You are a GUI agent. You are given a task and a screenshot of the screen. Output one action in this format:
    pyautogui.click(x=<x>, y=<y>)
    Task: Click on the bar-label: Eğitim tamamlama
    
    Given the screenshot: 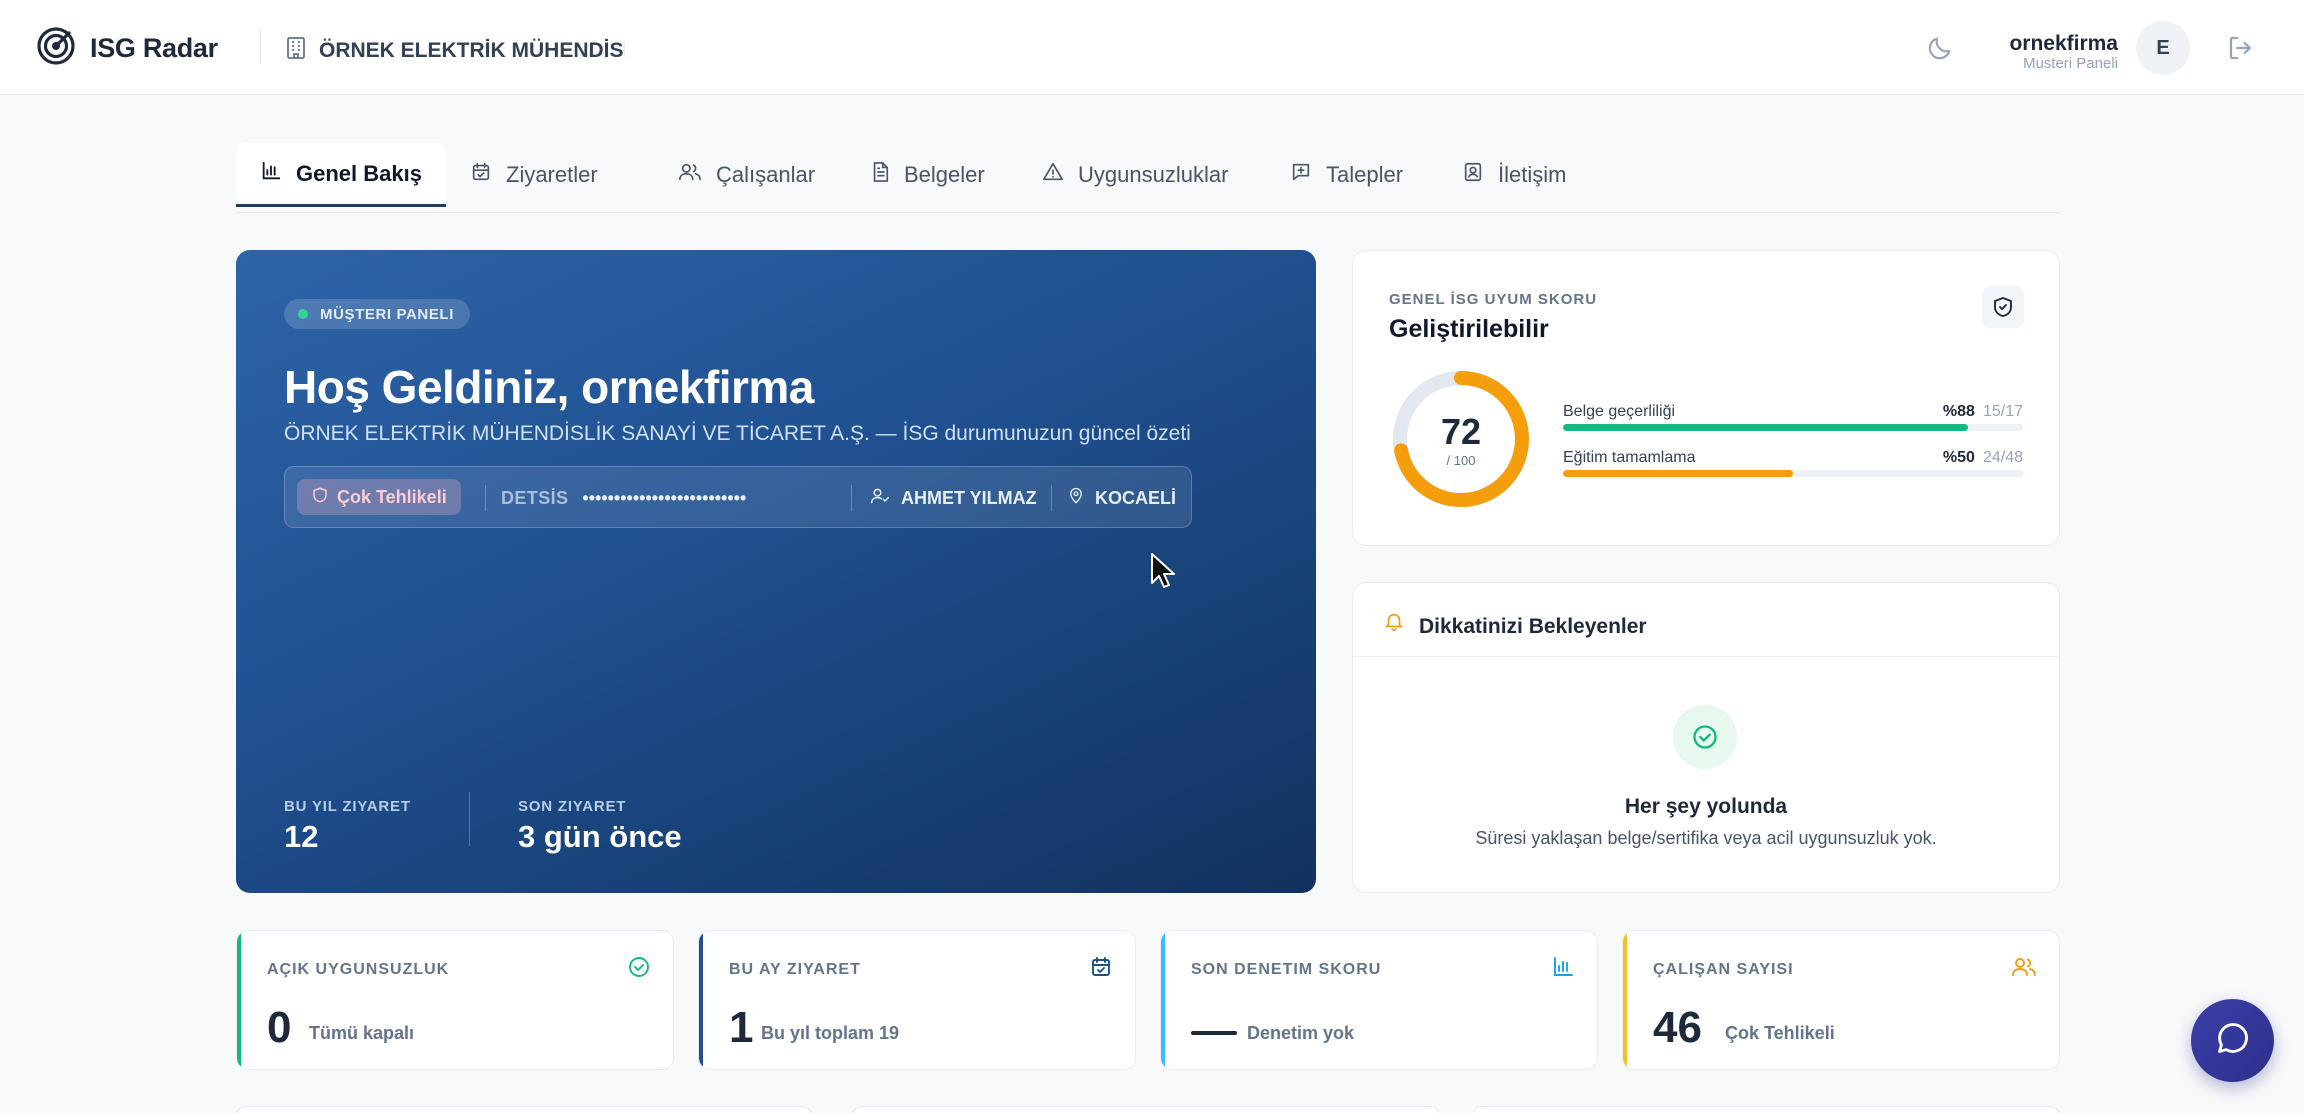 What is the action you would take?
    pyautogui.click(x=1629, y=457)
    